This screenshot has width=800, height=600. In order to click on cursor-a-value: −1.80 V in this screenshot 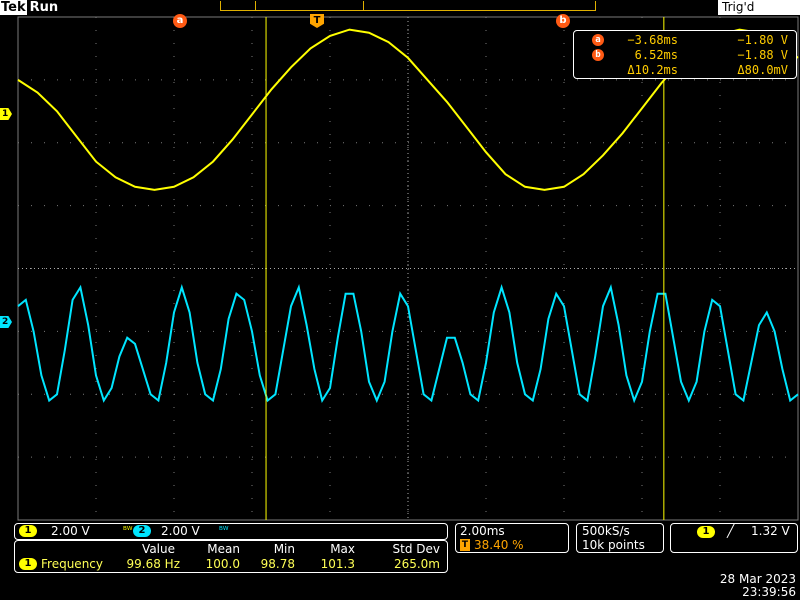, I will do `click(762, 40)`.